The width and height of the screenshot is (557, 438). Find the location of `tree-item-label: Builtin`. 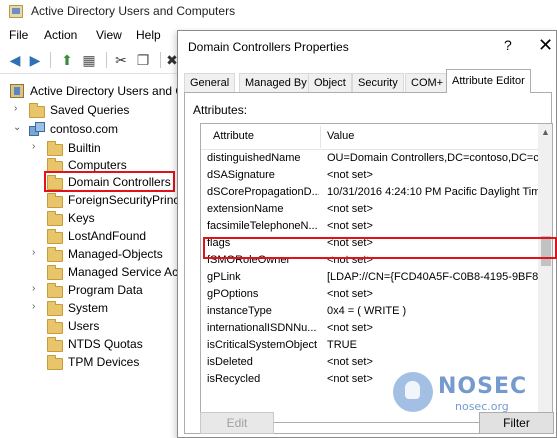

tree-item-label: Builtin is located at coordinates (84, 148).